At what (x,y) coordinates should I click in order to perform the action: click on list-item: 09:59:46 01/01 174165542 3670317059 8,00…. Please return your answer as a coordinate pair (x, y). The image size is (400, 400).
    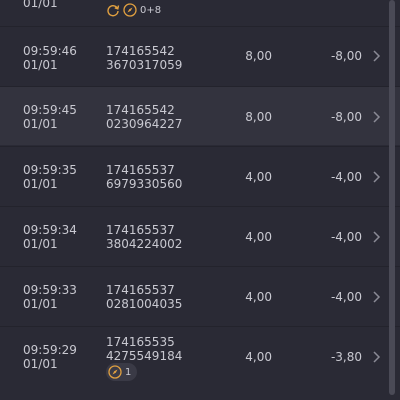
    Looking at the image, I should click on (200, 55).